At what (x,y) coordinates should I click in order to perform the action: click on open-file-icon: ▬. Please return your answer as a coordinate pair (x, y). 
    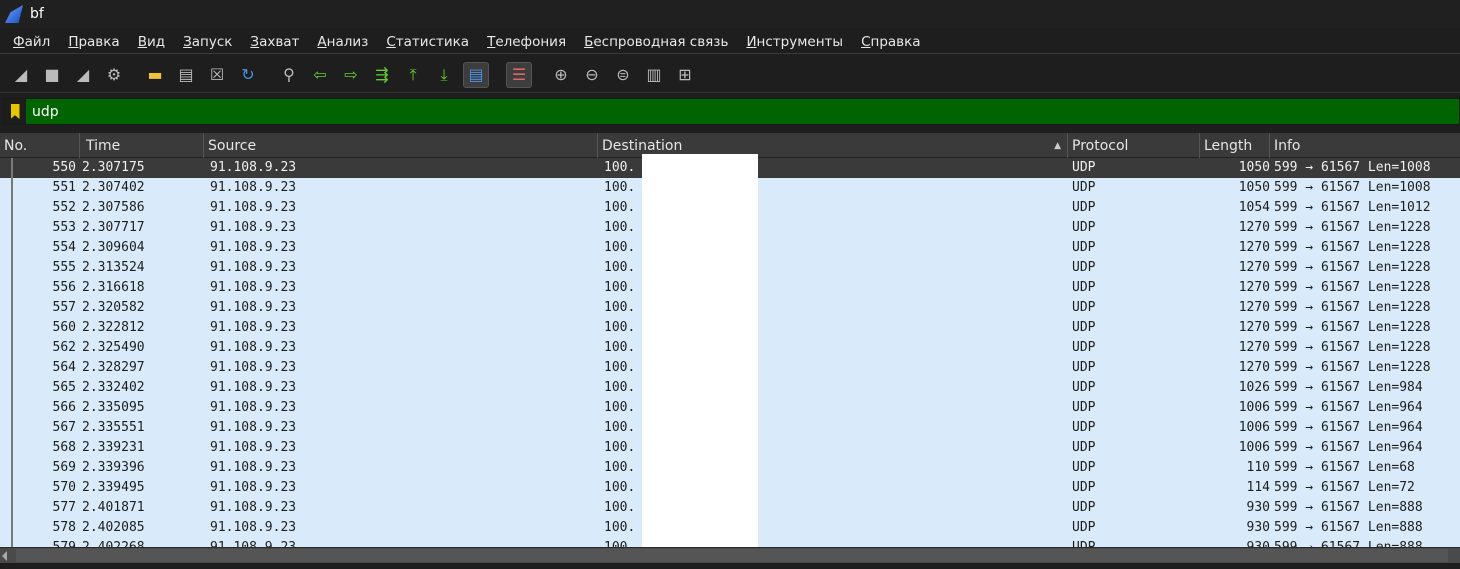
    Looking at the image, I should click on (155, 75).